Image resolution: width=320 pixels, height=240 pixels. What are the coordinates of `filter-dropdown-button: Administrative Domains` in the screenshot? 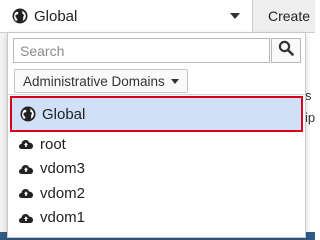 It's located at (101, 81).